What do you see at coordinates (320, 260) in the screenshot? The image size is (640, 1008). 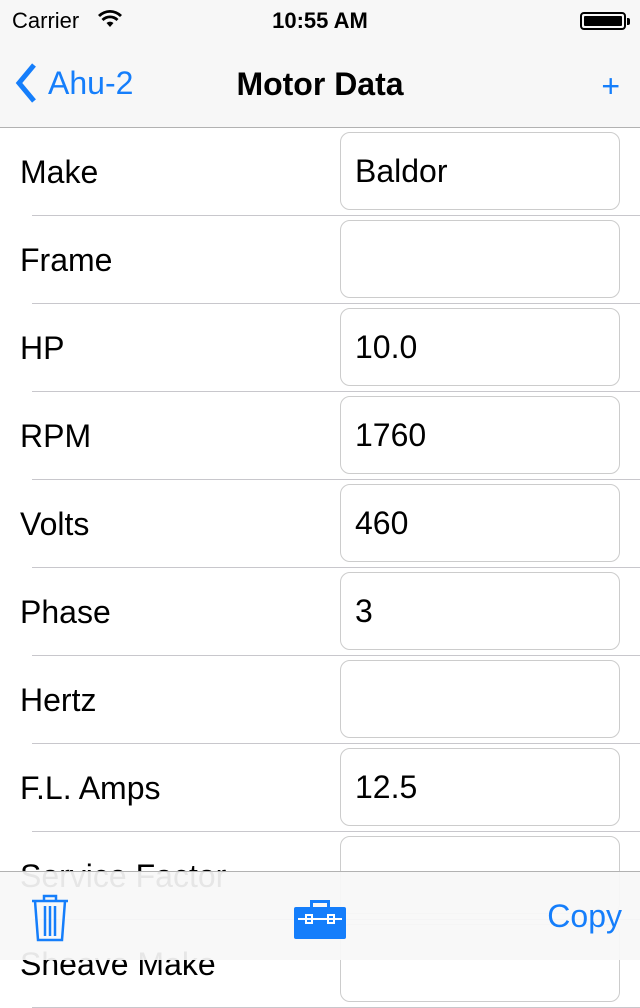 I see `list-item: Frame` at bounding box center [320, 260].